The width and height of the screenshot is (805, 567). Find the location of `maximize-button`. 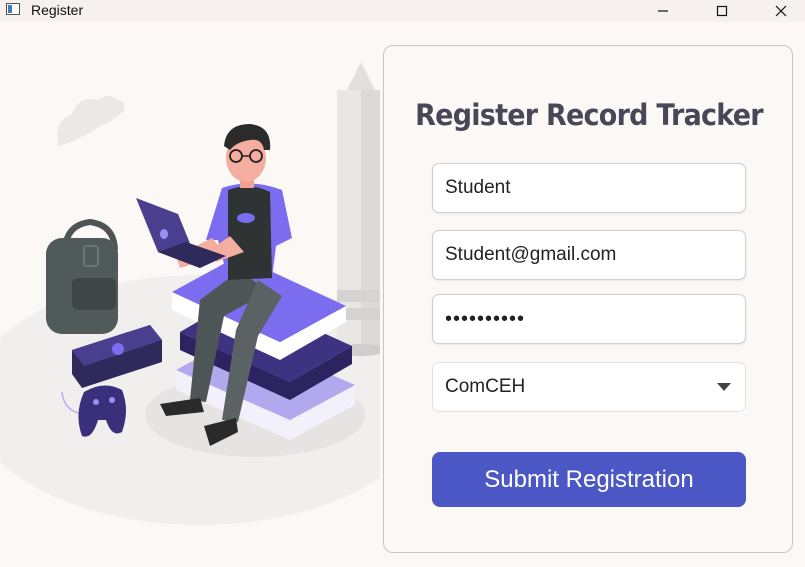

maximize-button is located at coordinates (722, 11).